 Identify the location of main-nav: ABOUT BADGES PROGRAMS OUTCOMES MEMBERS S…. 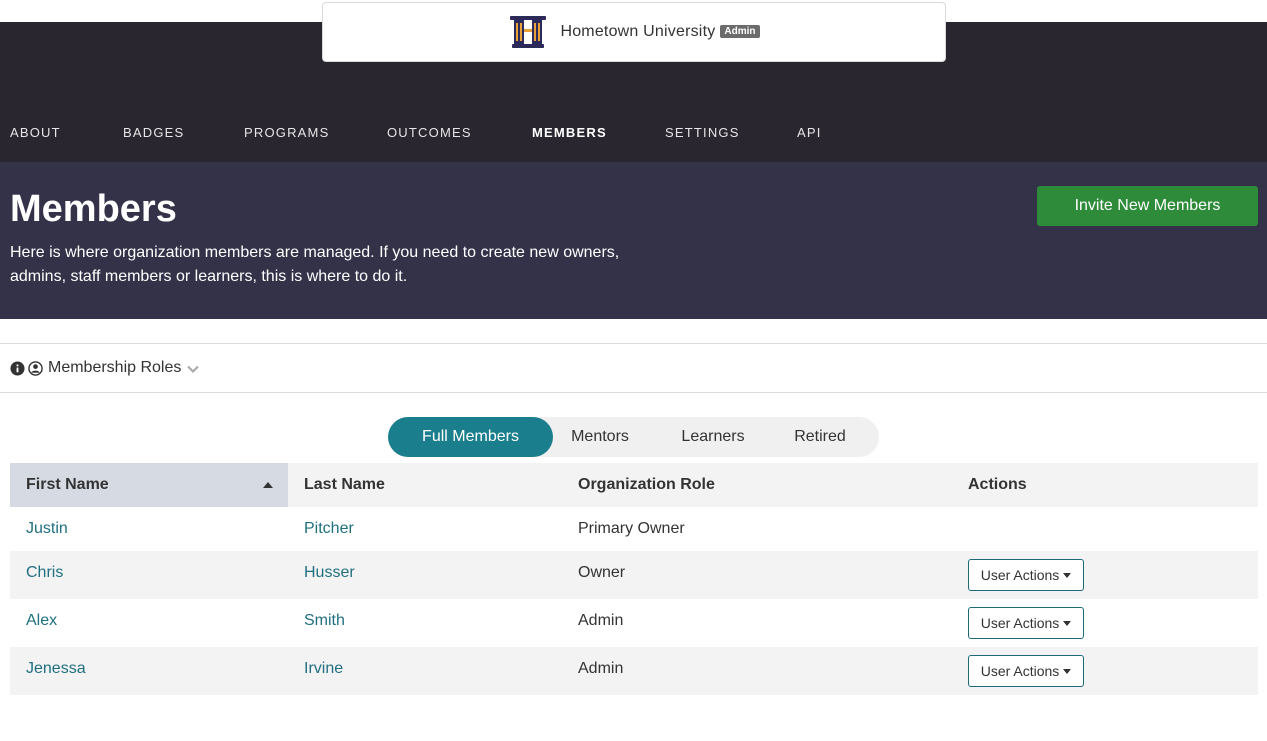
(634, 124).